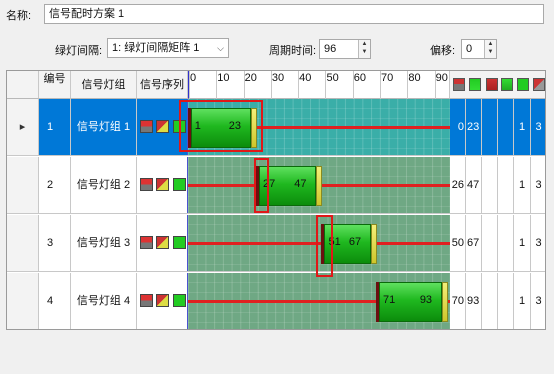 The image size is (554, 374). What do you see at coordinates (104, 127) in the screenshot?
I see `row-signal-group: 信号灯组 1` at bounding box center [104, 127].